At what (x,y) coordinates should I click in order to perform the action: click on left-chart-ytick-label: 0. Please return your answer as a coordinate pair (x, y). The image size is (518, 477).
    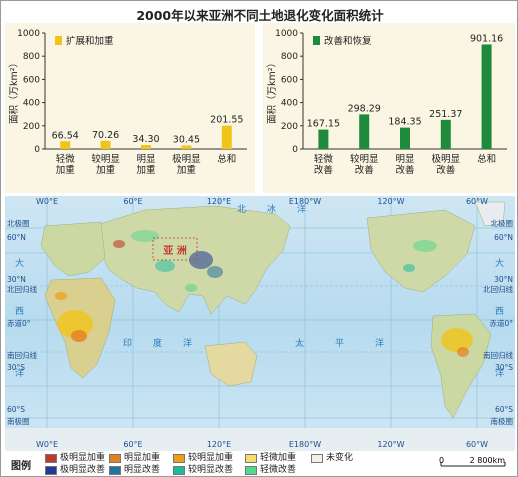
    Looking at the image, I should click on (37, 150).